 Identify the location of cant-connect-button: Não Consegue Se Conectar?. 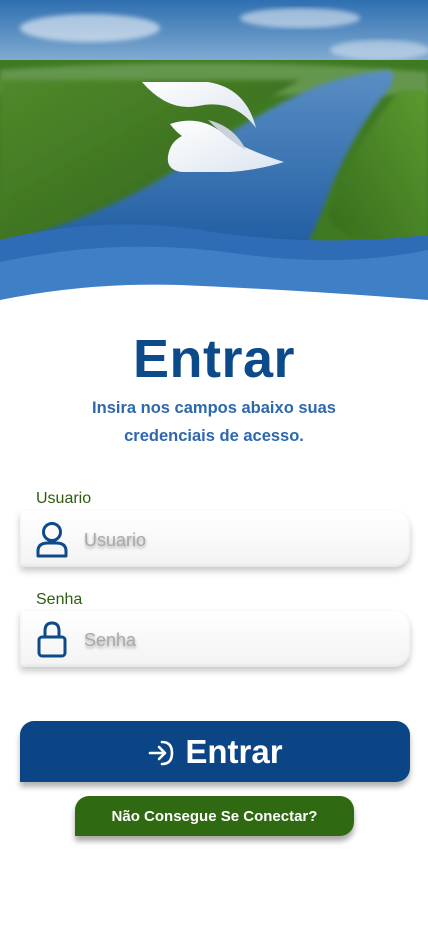
(214, 816).